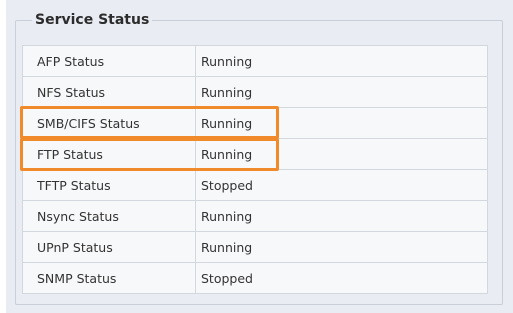 This screenshot has width=513, height=313. What do you see at coordinates (109, 247) in the screenshot?
I see `upnp-status-label: UPnP Status` at bounding box center [109, 247].